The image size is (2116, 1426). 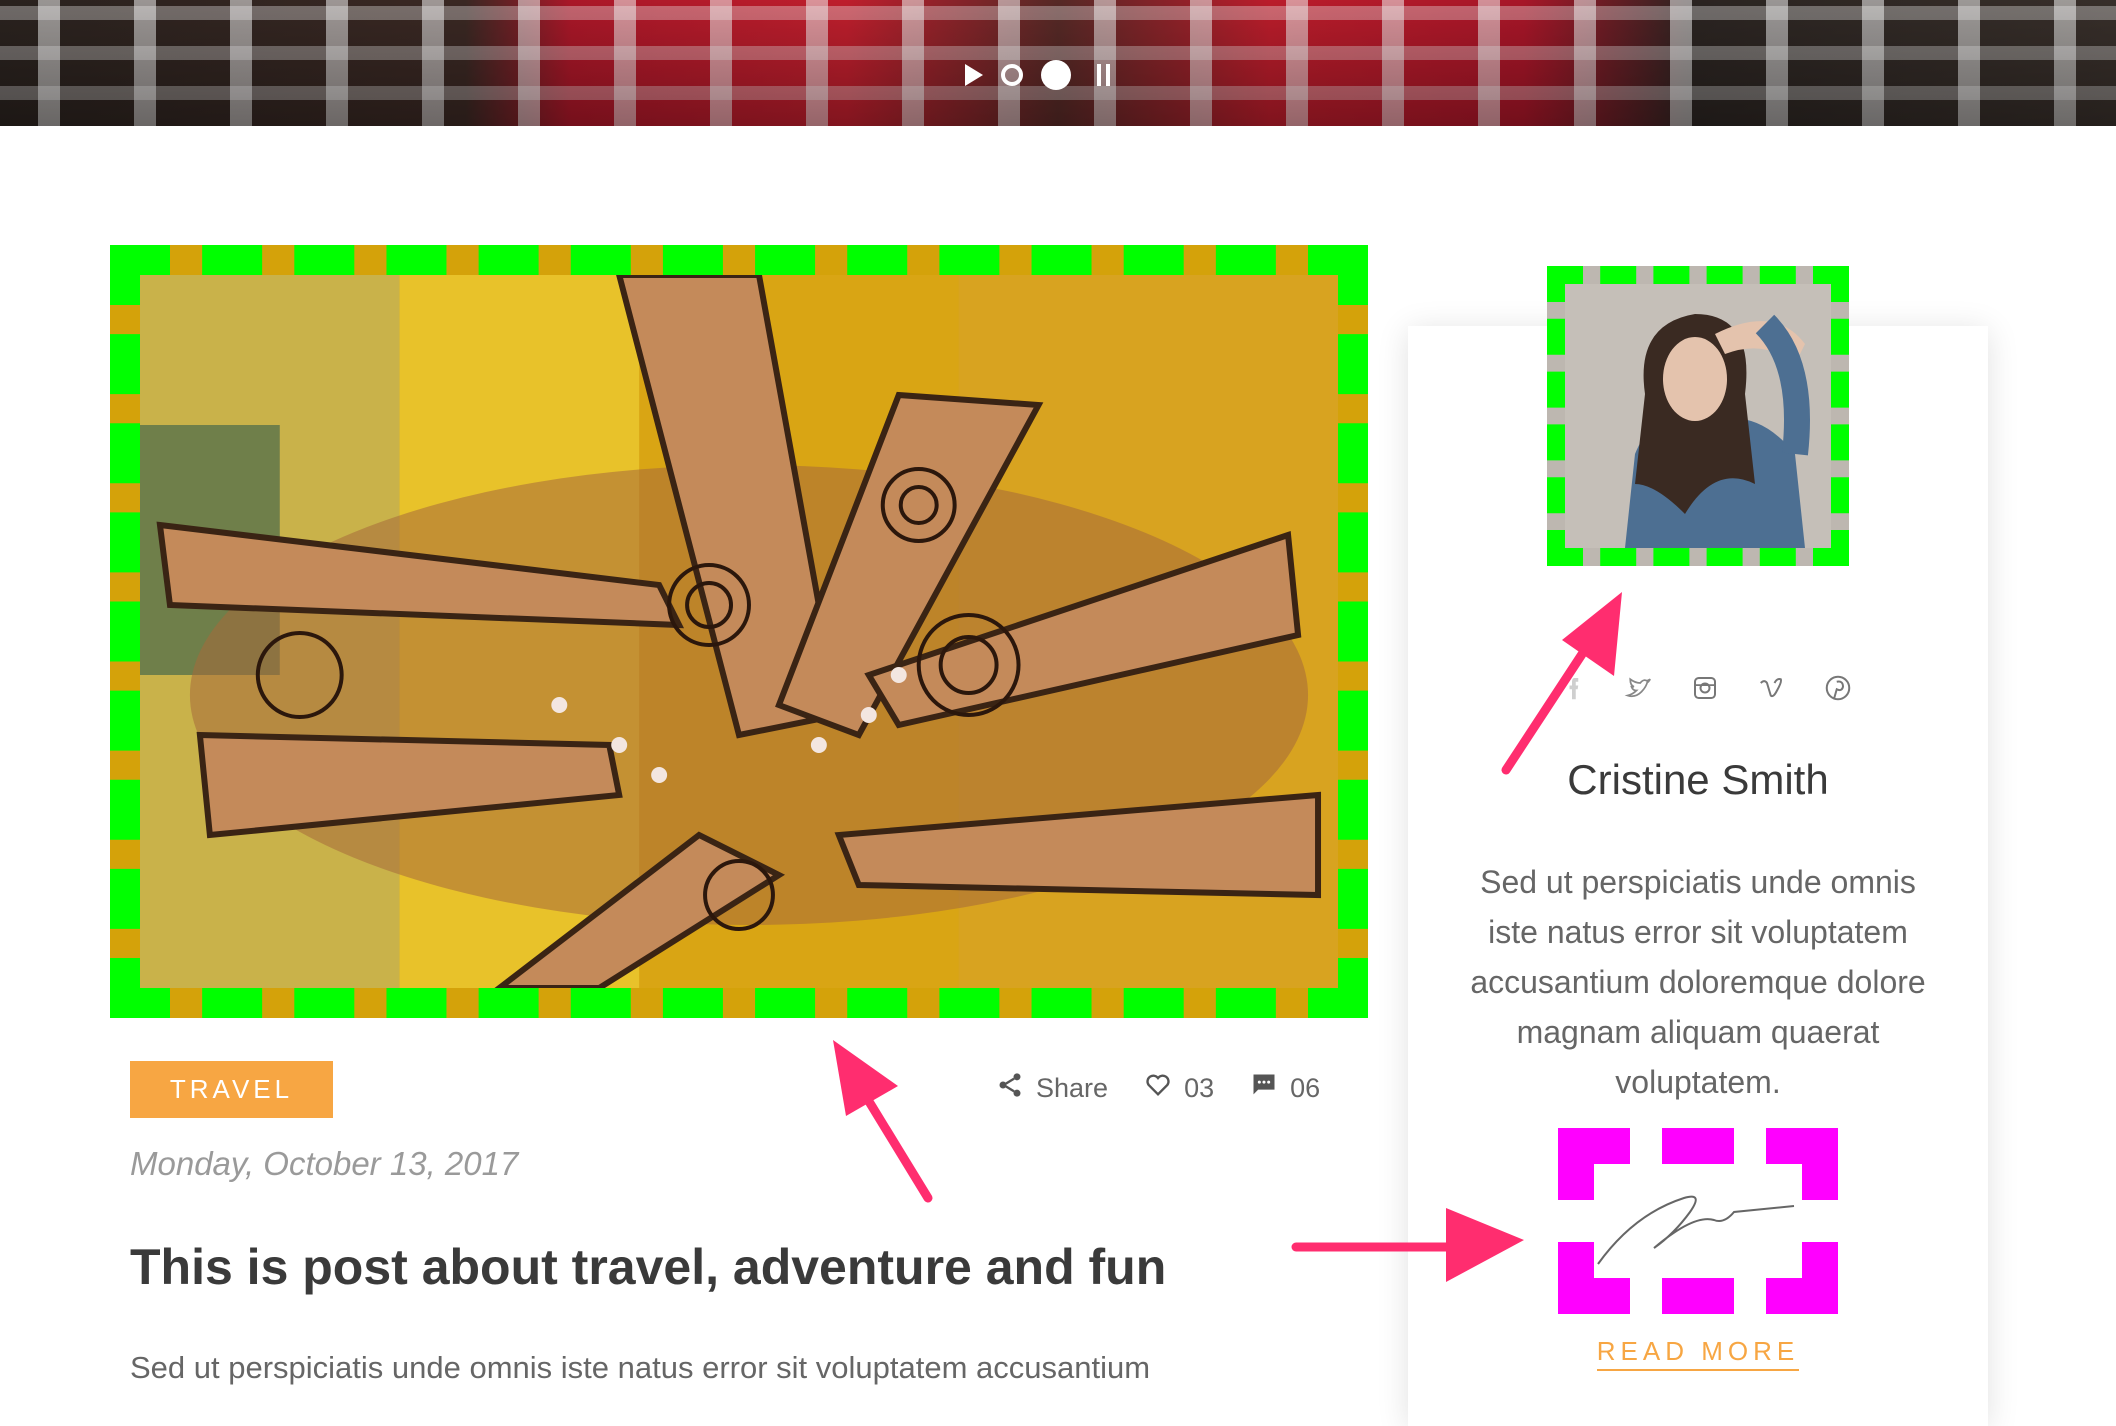 I want to click on pinterest-icon, so click(x=1838, y=688).